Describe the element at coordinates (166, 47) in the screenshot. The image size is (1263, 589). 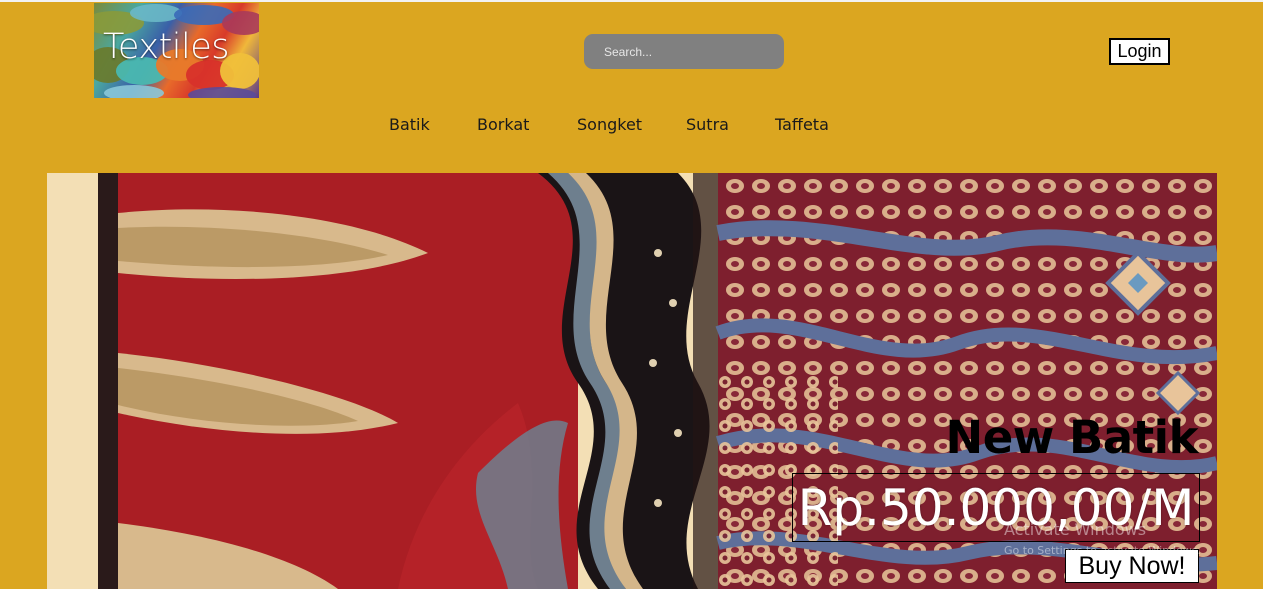
I see `logo-text: Textiles` at that location.